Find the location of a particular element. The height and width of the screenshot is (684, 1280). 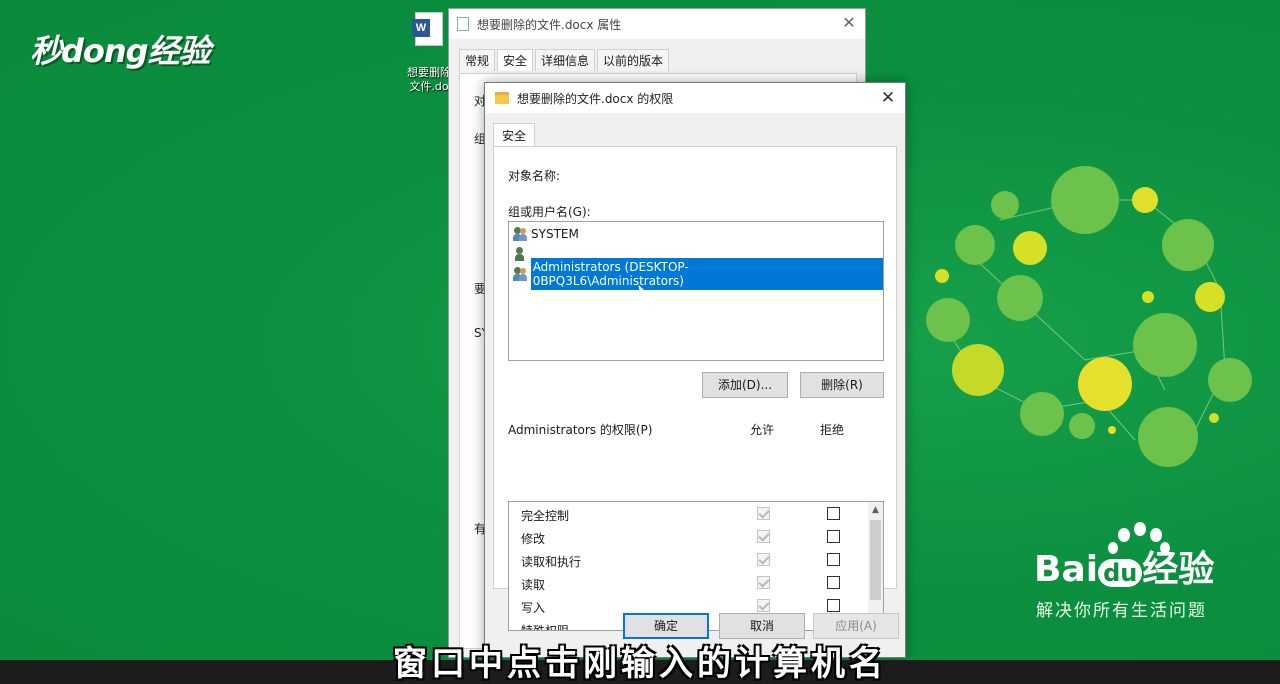

properties-tabs: 常规 安全 详细信息 以前的版本 is located at coordinates (657, 55).